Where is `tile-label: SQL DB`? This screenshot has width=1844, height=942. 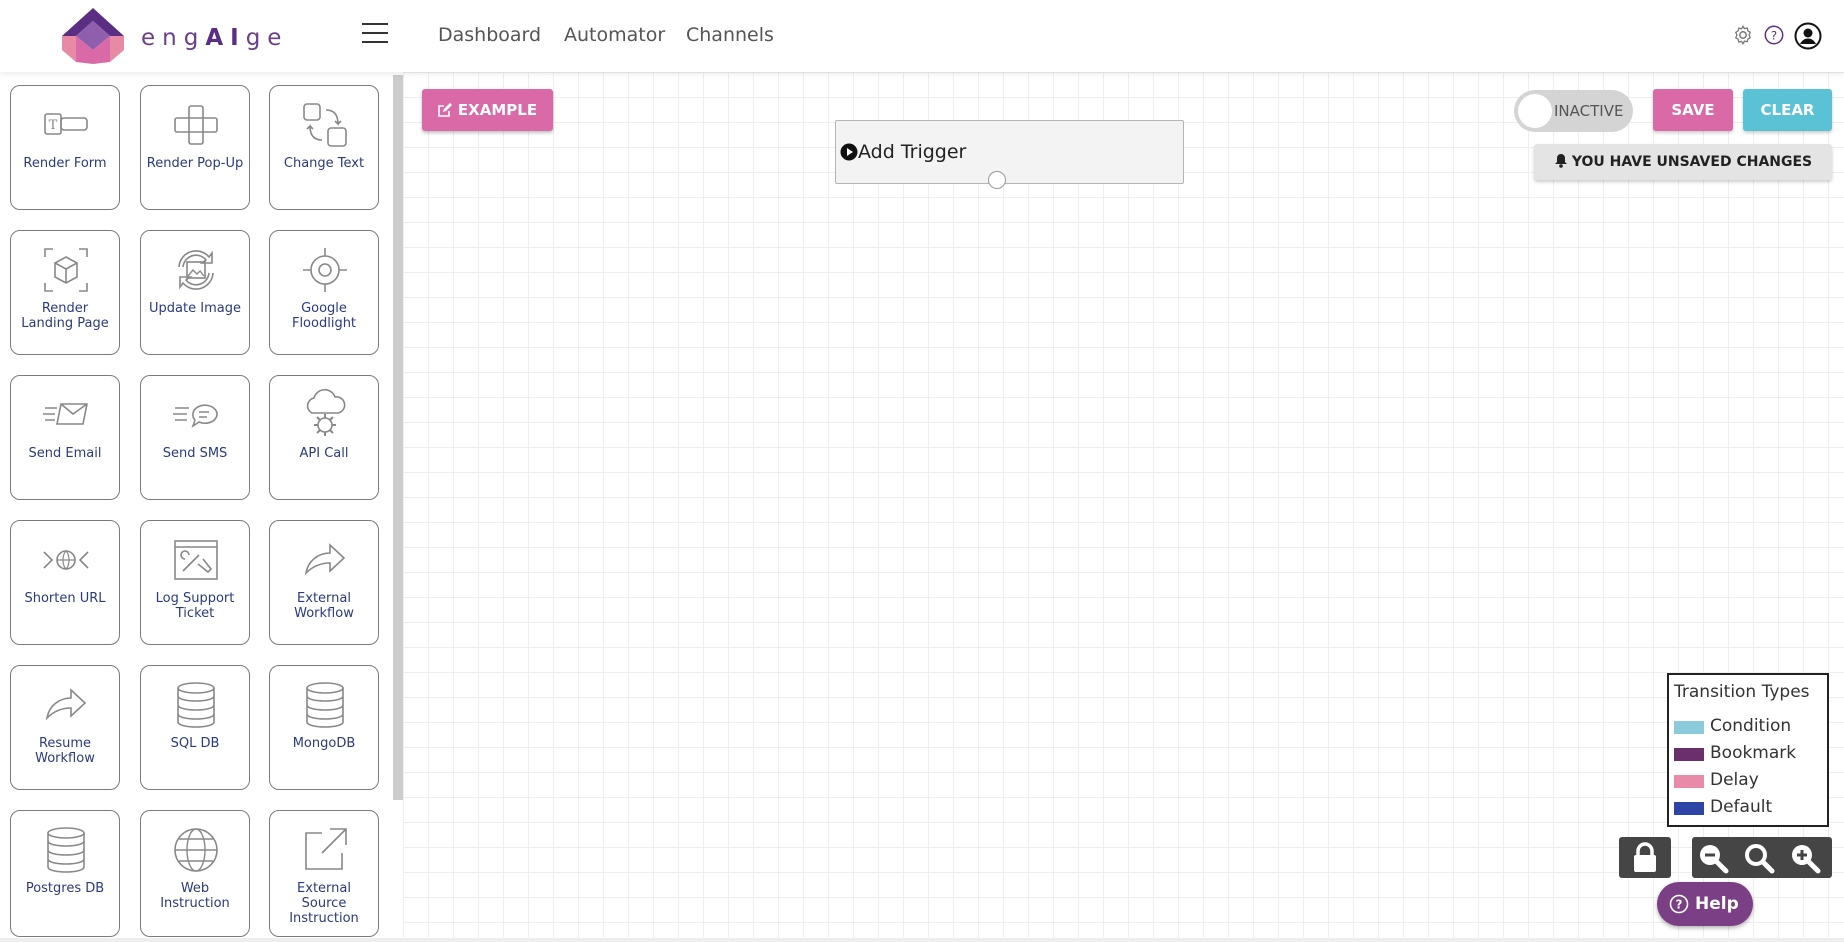 tile-label: SQL DB is located at coordinates (195, 743).